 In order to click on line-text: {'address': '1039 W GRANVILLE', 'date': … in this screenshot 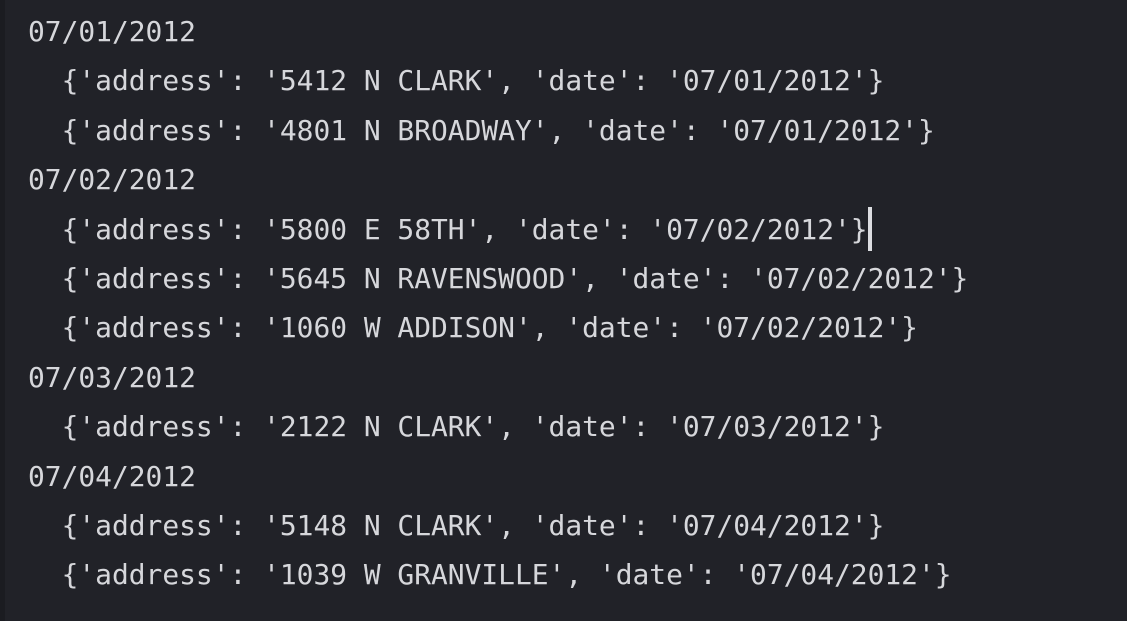, I will do `click(490, 575)`.